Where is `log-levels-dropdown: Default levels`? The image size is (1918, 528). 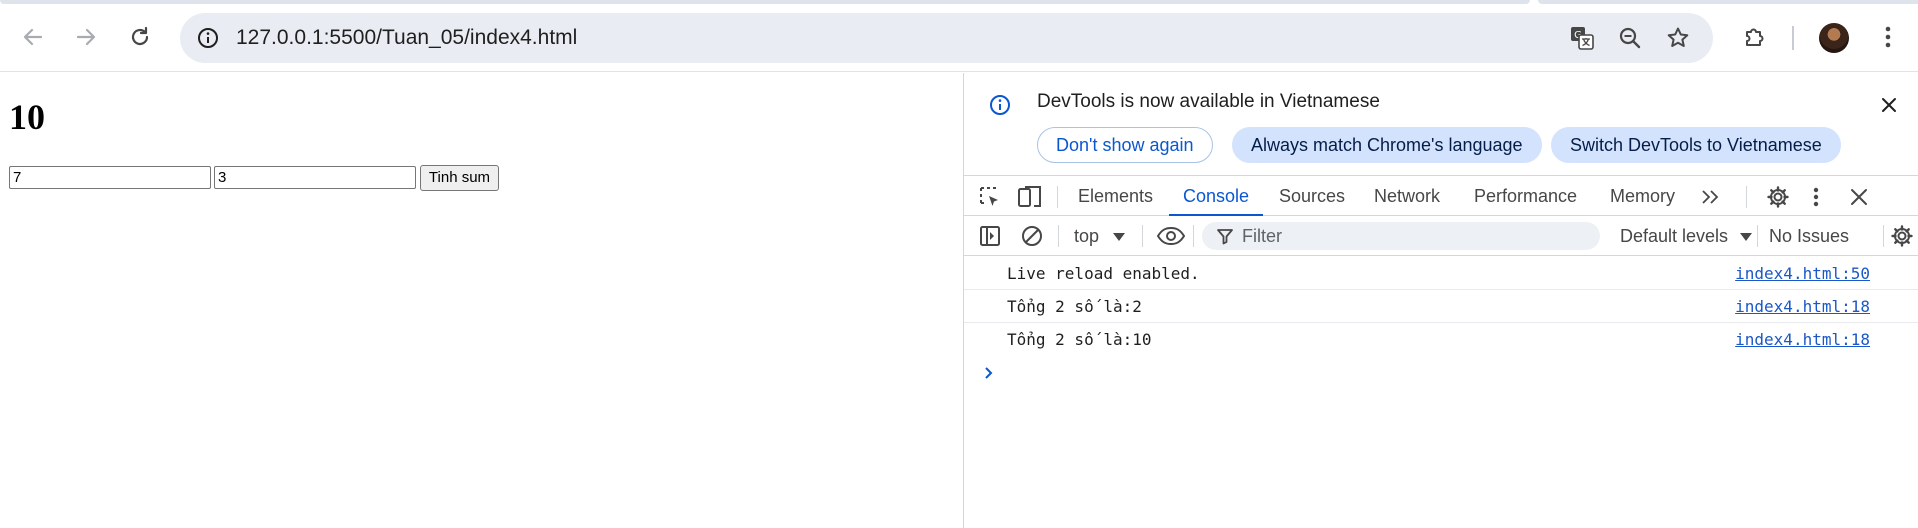
log-levels-dropdown: Default levels is located at coordinates (1686, 236).